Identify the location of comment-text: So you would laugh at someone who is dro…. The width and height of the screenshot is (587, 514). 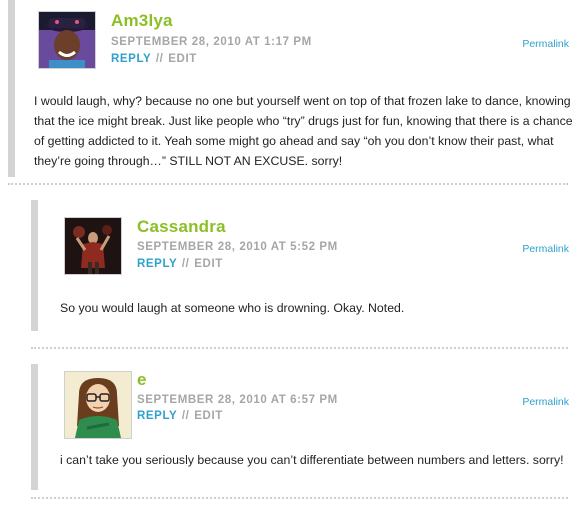
(232, 308).